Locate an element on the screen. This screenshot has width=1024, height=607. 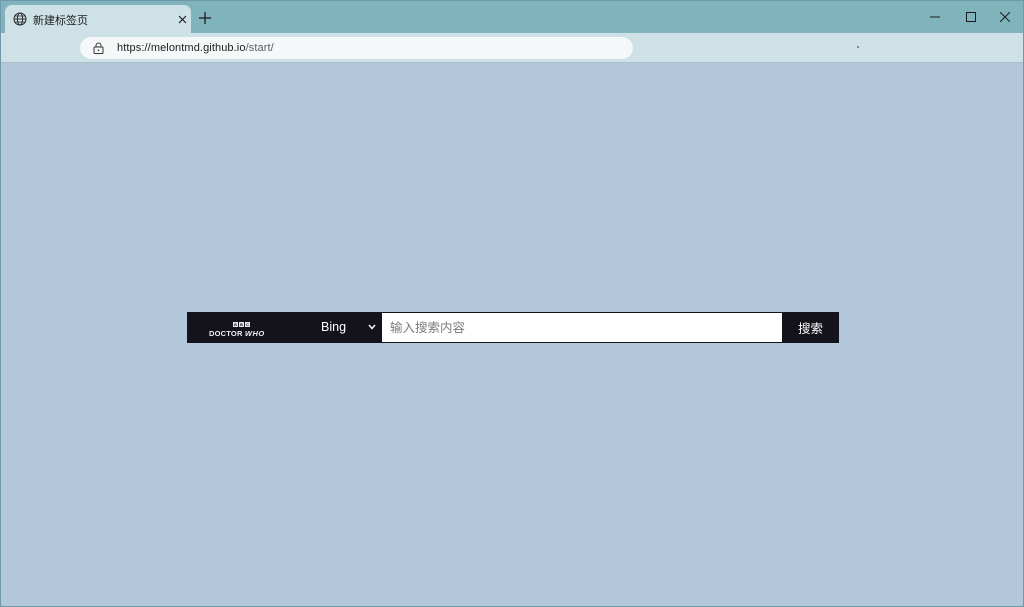
new-tab-plus-icon is located at coordinates (205, 18).